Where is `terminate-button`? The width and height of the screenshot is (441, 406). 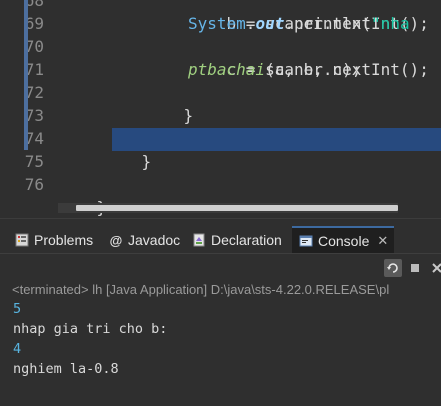
terminate-button is located at coordinates (415, 268).